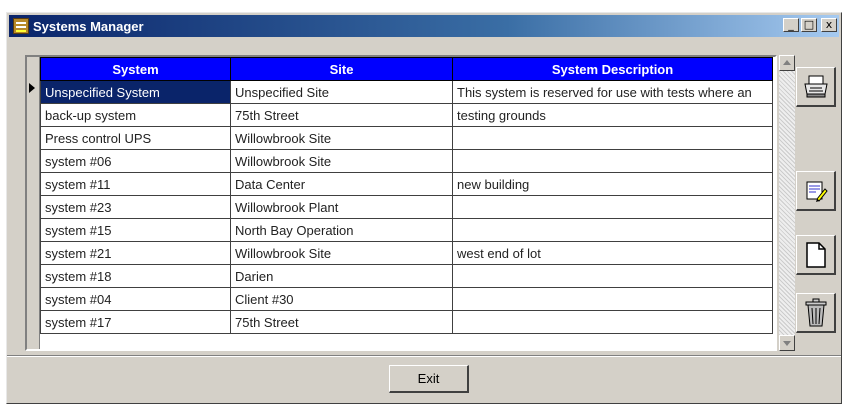  Describe the element at coordinates (135, 322) in the screenshot. I see `cell-system: system #17` at that location.